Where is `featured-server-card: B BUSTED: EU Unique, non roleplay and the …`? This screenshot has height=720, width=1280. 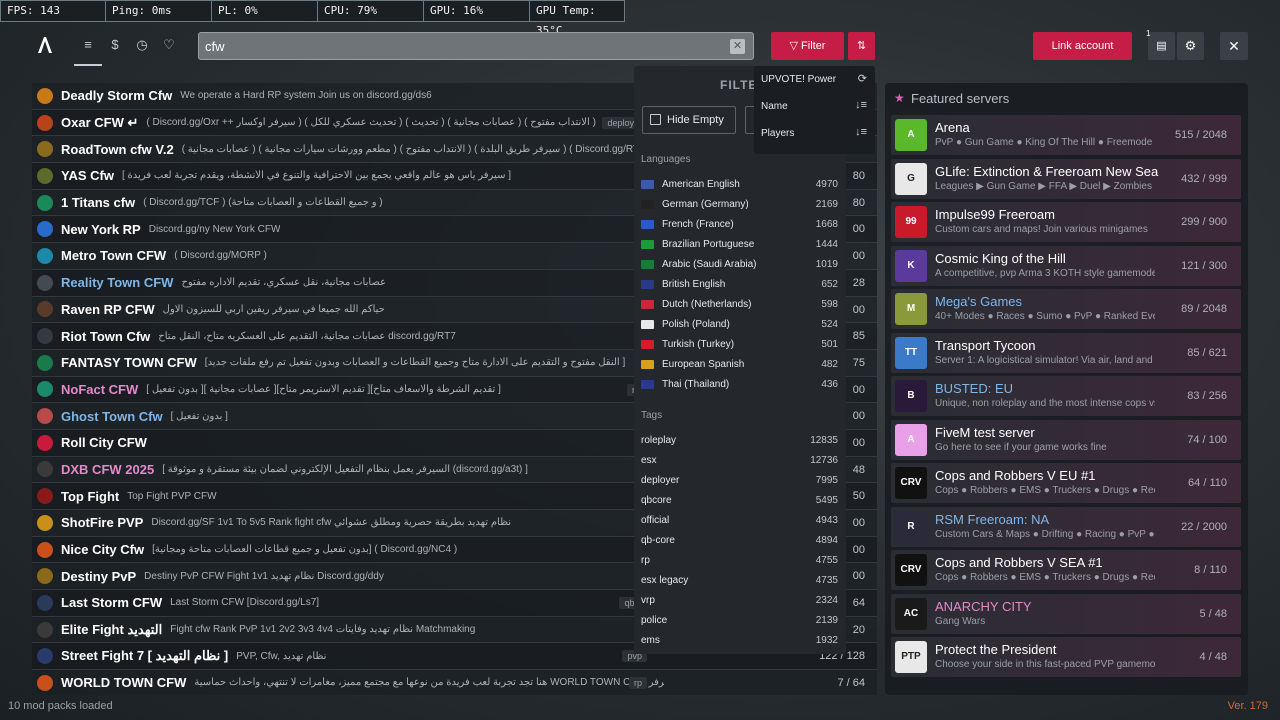 featured-server-card: B BUSTED: EU Unique, non roleplay and the … is located at coordinates (1066, 396).